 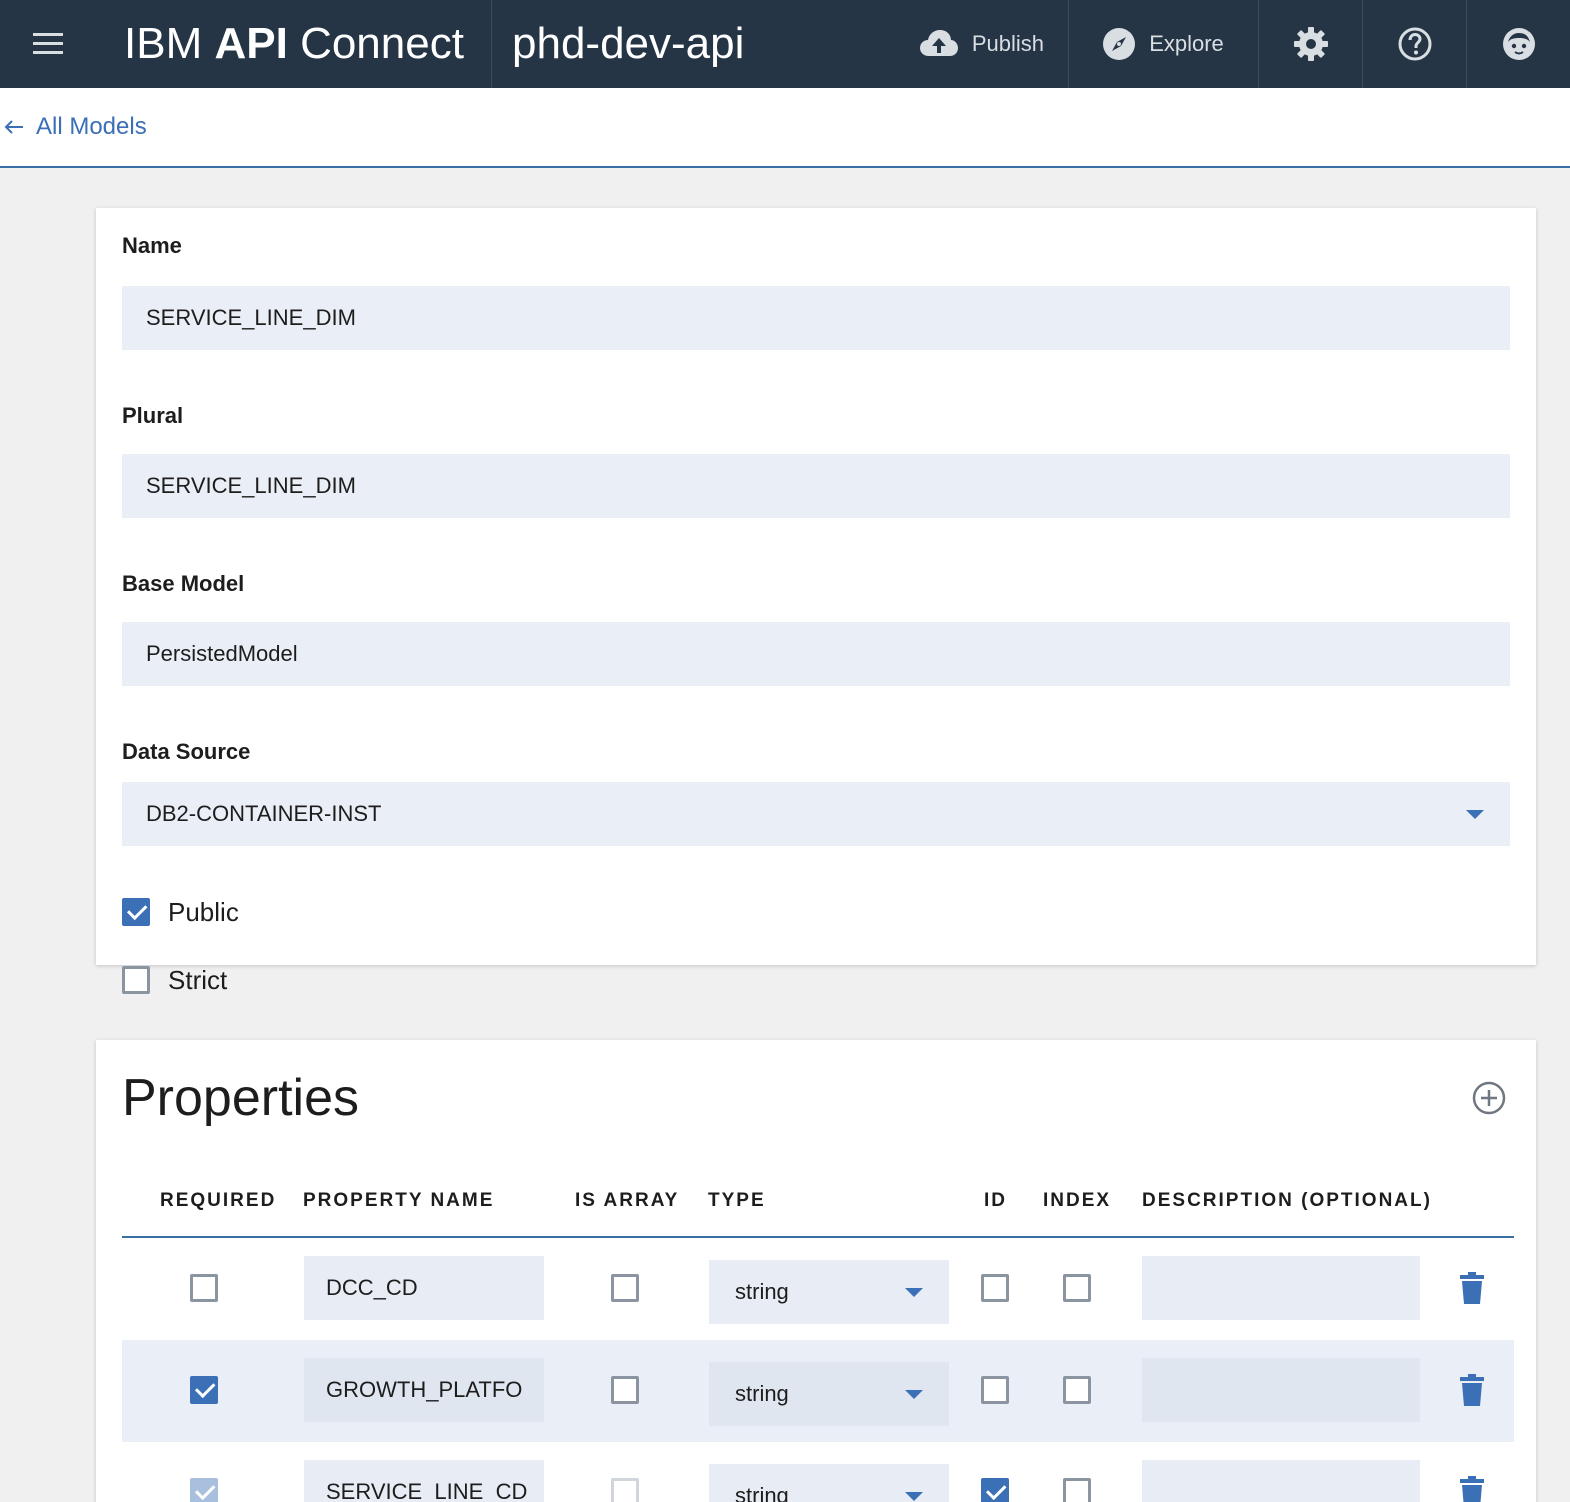 I want to click on plural-field-group: Plural SERVICE_LINE_DIM, so click(x=816, y=460).